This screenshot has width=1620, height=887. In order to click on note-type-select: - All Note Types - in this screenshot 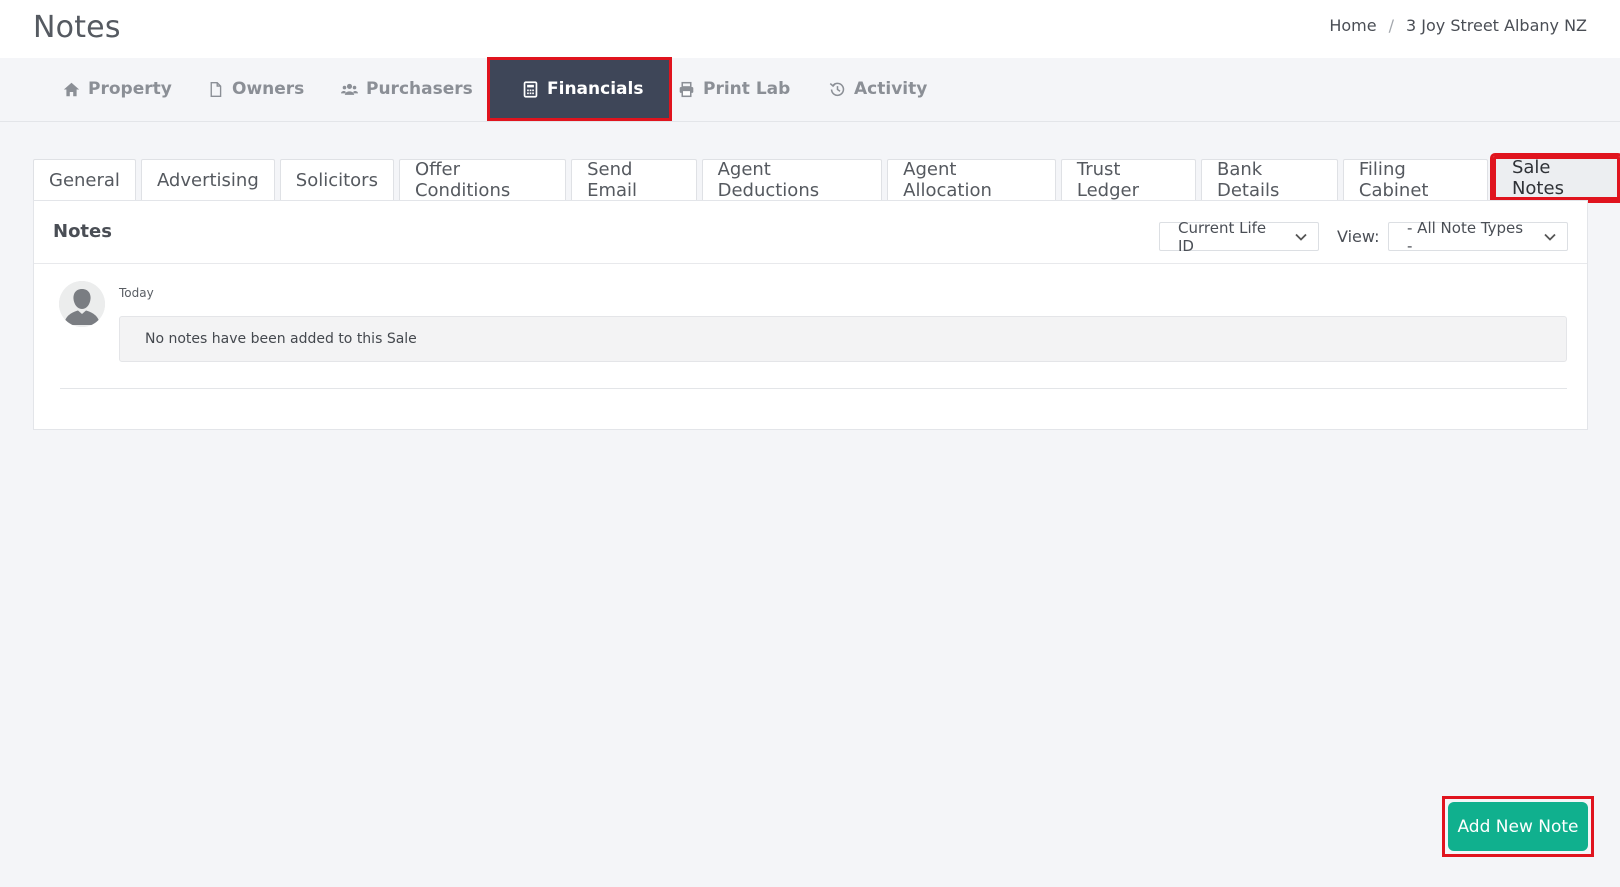, I will do `click(1478, 237)`.